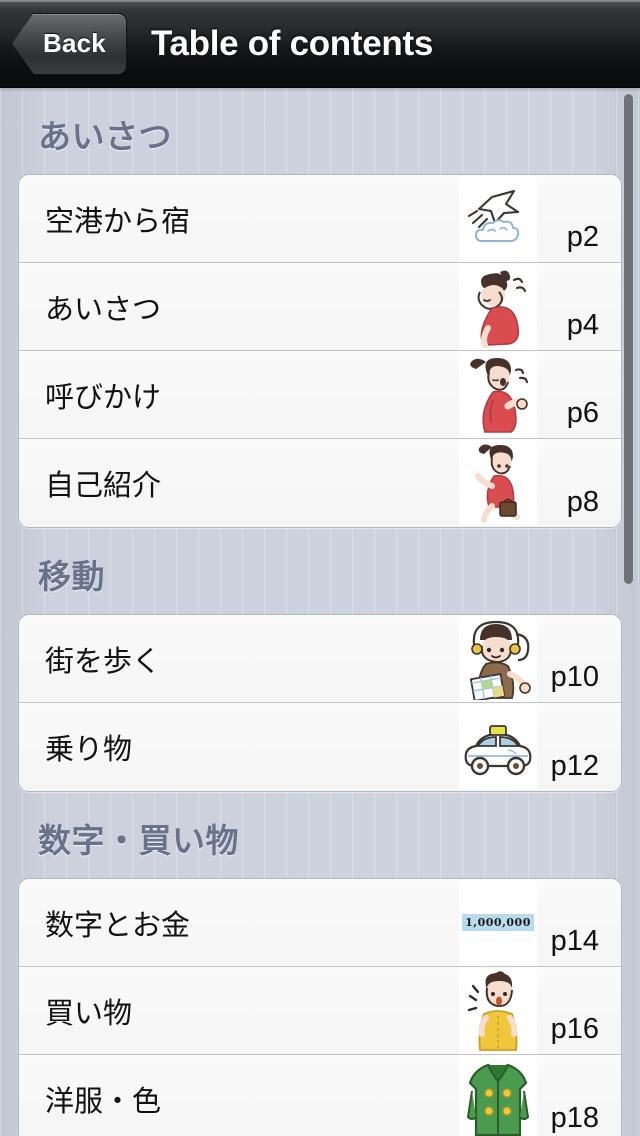  What do you see at coordinates (498, 306) in the screenshot?
I see `girl-bowing-illustration` at bounding box center [498, 306].